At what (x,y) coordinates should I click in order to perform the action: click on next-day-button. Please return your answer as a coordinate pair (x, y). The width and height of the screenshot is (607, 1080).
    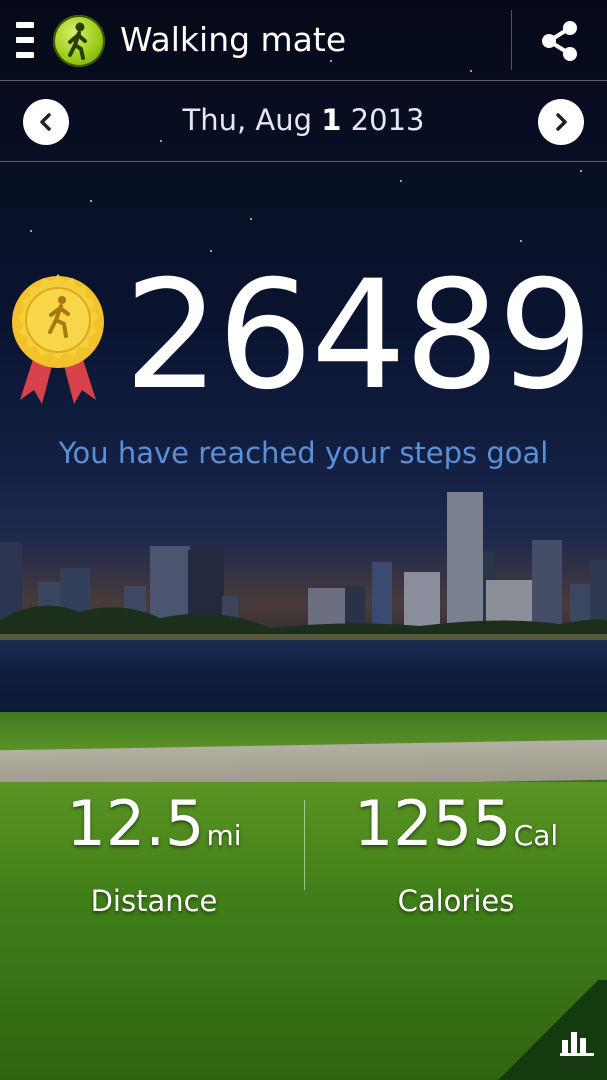
    Looking at the image, I should click on (561, 122).